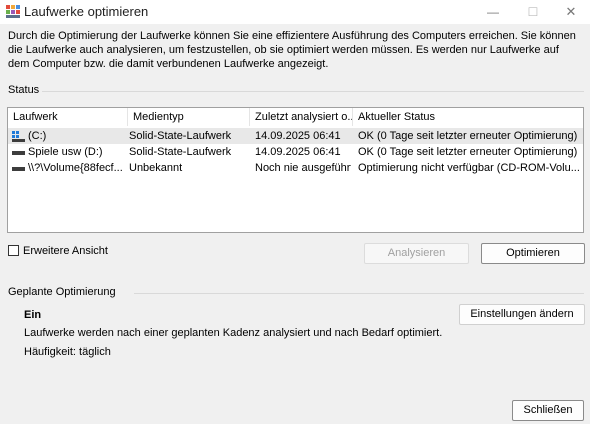 This screenshot has width=590, height=424. Describe the element at coordinates (571, 12) in the screenshot. I see `close-window-button: ✕` at that location.